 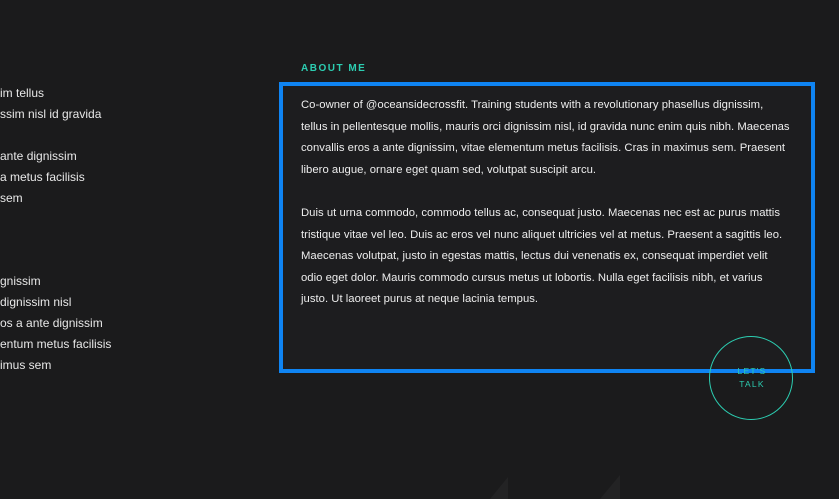 What do you see at coordinates (36, 302) in the screenshot?
I see `left-text-line: dignissim nisl` at bounding box center [36, 302].